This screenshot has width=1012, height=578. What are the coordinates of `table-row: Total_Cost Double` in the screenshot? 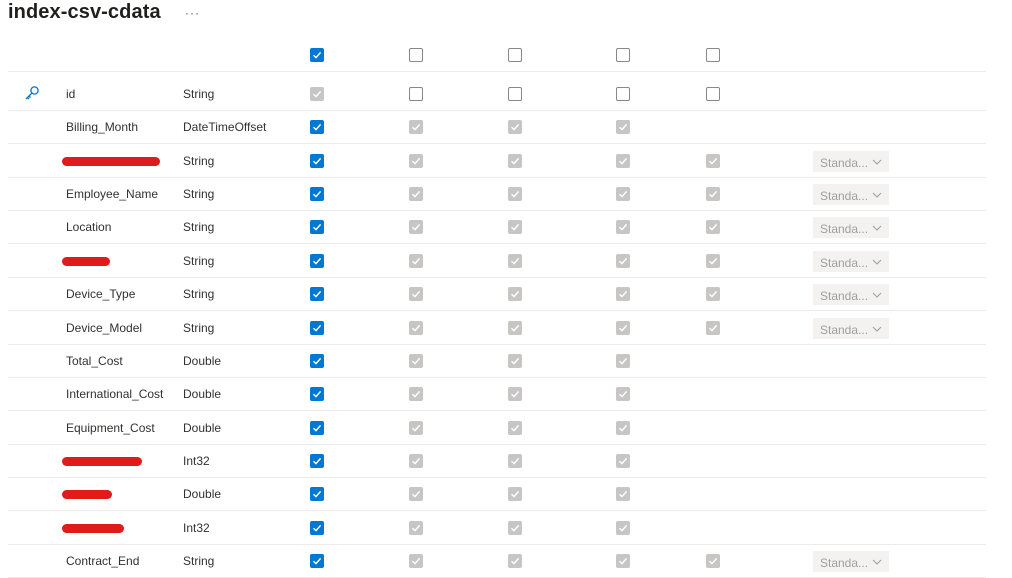 It's located at (497, 361).